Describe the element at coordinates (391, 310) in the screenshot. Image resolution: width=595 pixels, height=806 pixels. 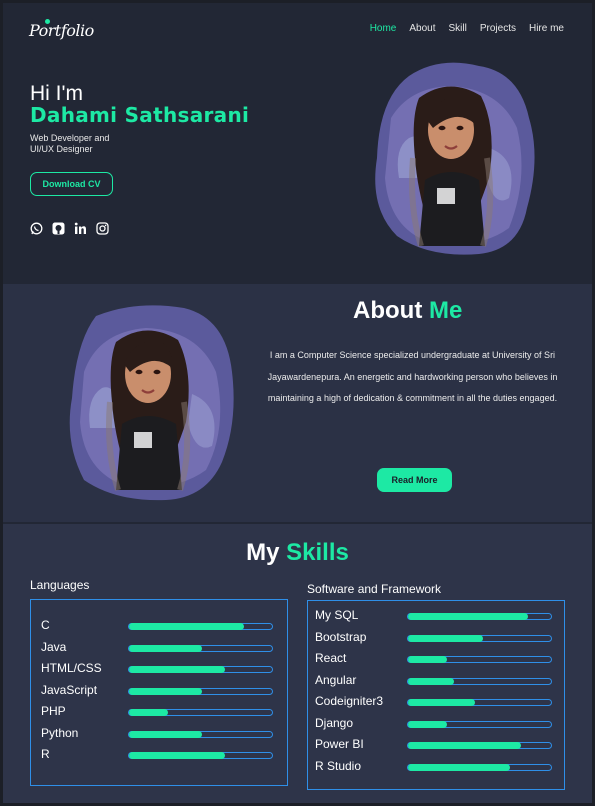
I see `about-title-white: About` at that location.